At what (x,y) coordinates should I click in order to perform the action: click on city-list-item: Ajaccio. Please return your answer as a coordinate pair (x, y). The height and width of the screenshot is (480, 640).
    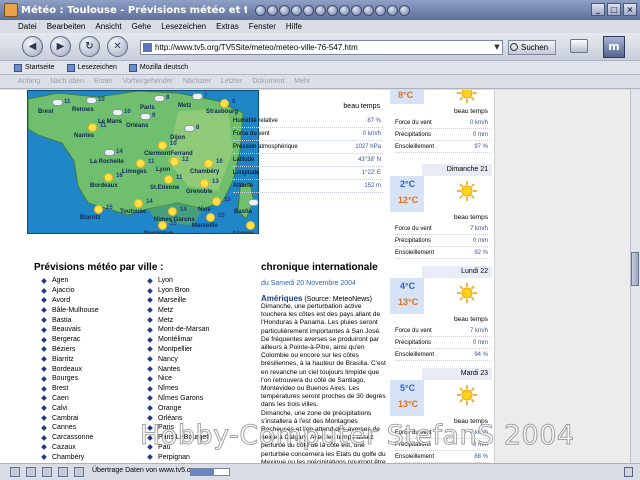
    Looking at the image, I should click on (70, 291).